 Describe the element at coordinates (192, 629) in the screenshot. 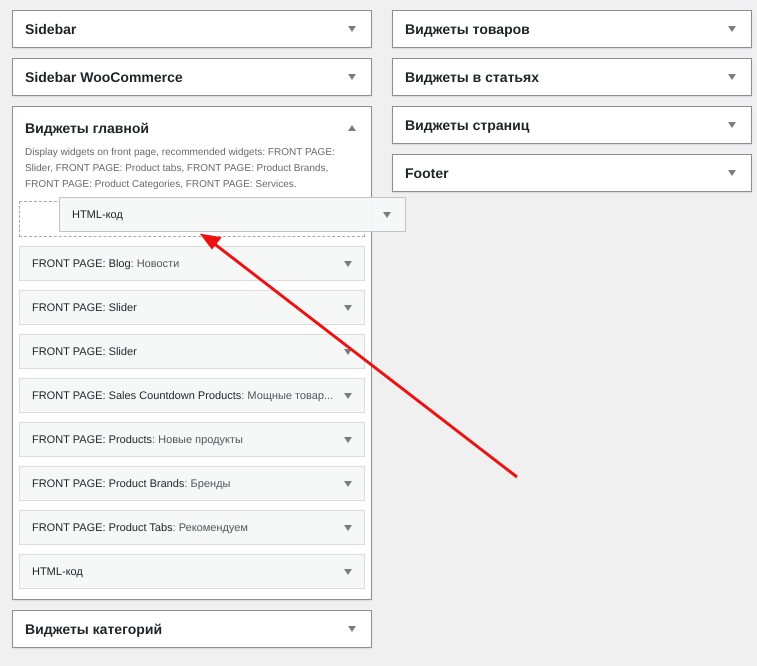

I see `area-header: Виджеты категорий` at that location.